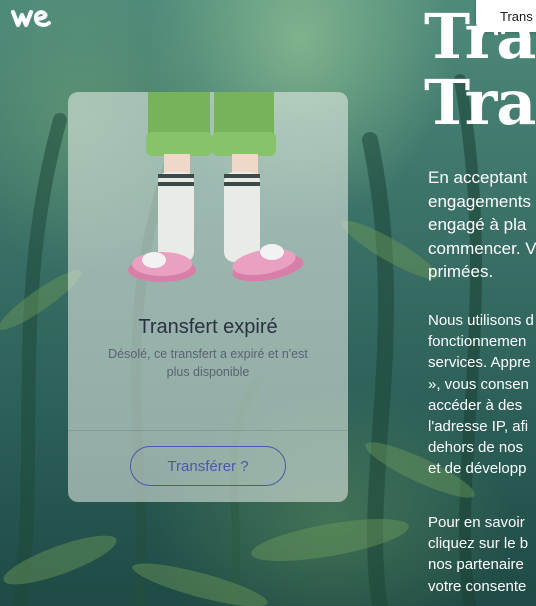 This screenshot has width=536, height=606. Describe the element at coordinates (208, 327) in the screenshot. I see `card-title: Transfert expiré` at that location.